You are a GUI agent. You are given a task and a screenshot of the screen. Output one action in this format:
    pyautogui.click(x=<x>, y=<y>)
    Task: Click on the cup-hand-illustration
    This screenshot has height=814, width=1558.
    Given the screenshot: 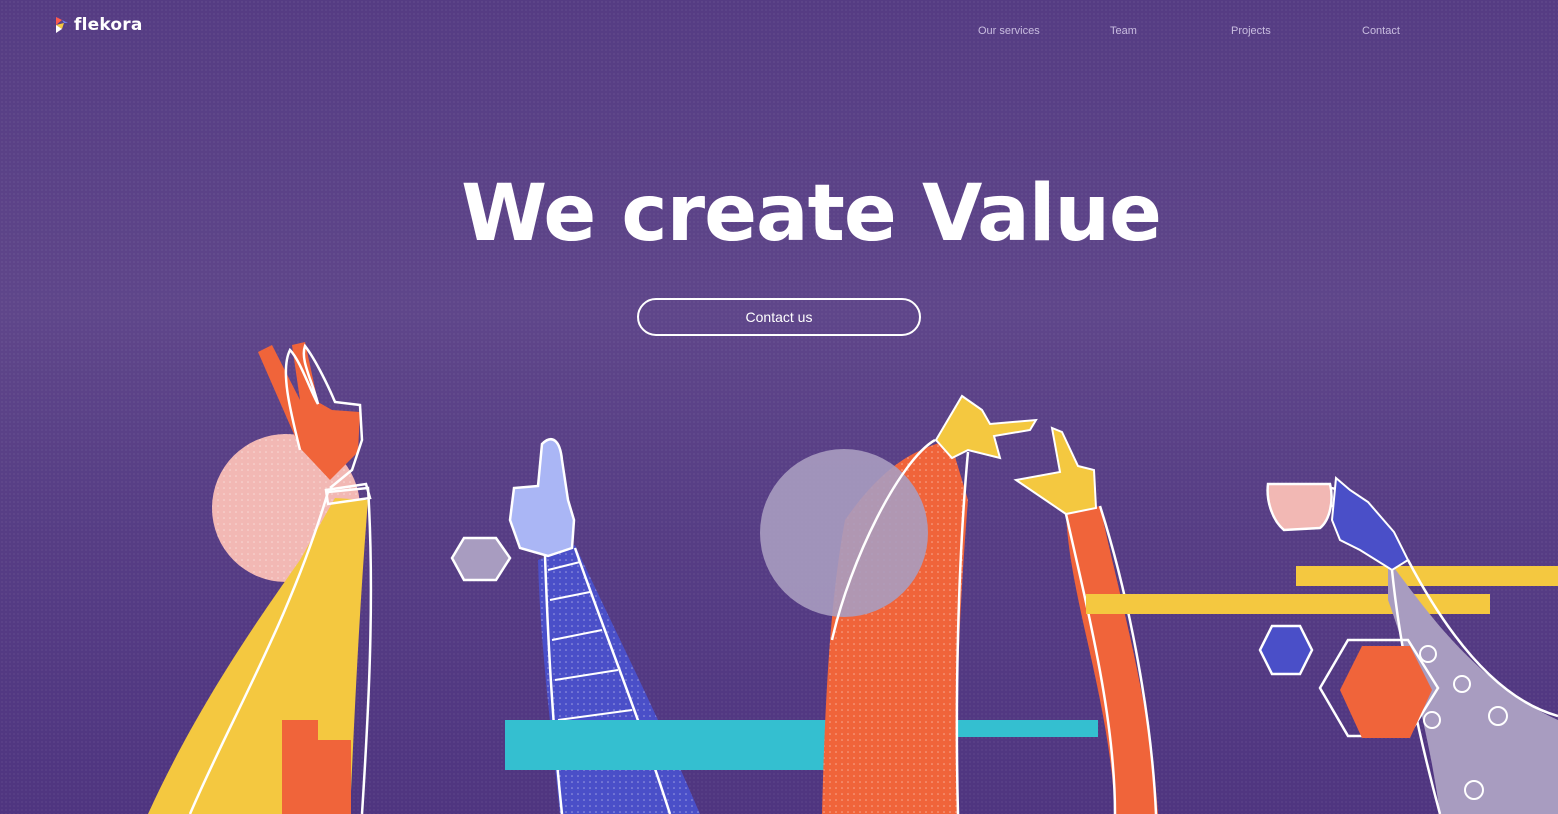 What is the action you would take?
    pyautogui.click(x=1408, y=644)
    